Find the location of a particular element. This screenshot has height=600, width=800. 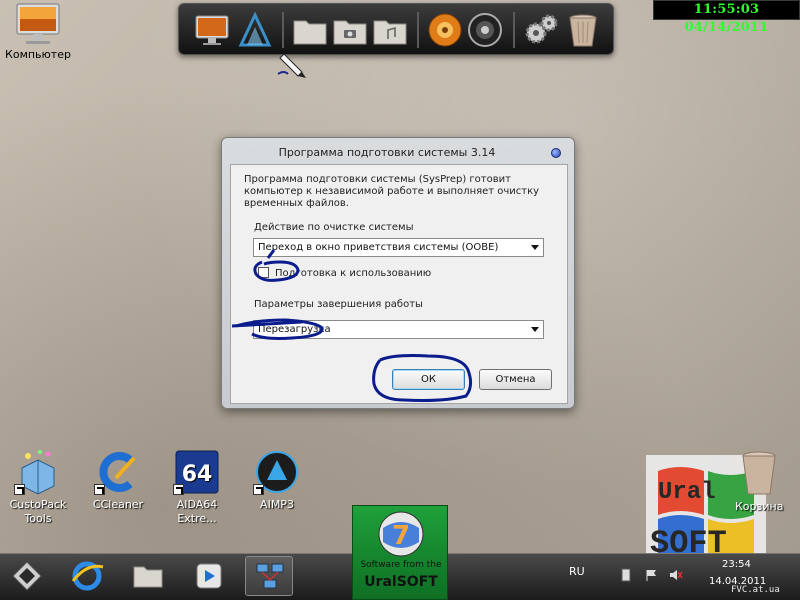

taskbar-active-task is located at coordinates (269, 576).